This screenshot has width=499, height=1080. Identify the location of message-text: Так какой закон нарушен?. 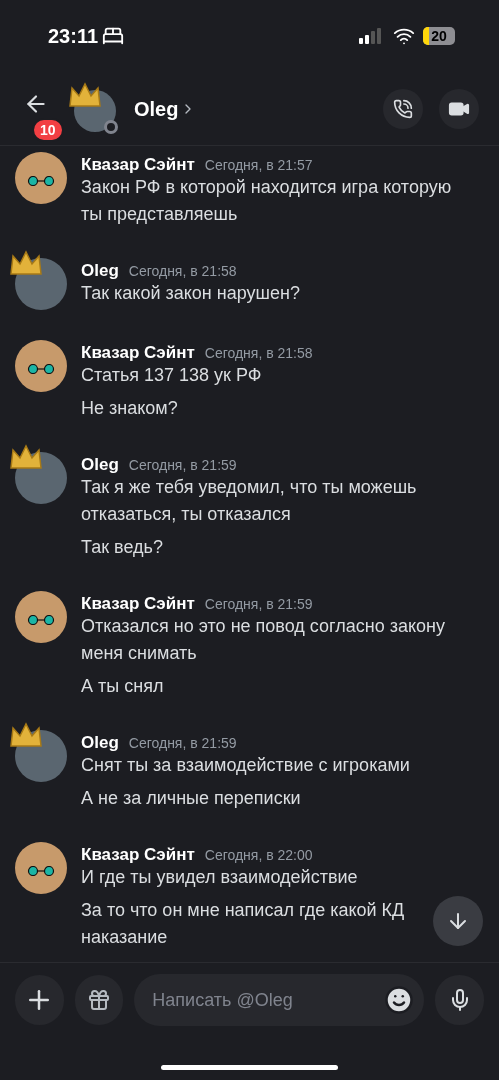
(190, 293).